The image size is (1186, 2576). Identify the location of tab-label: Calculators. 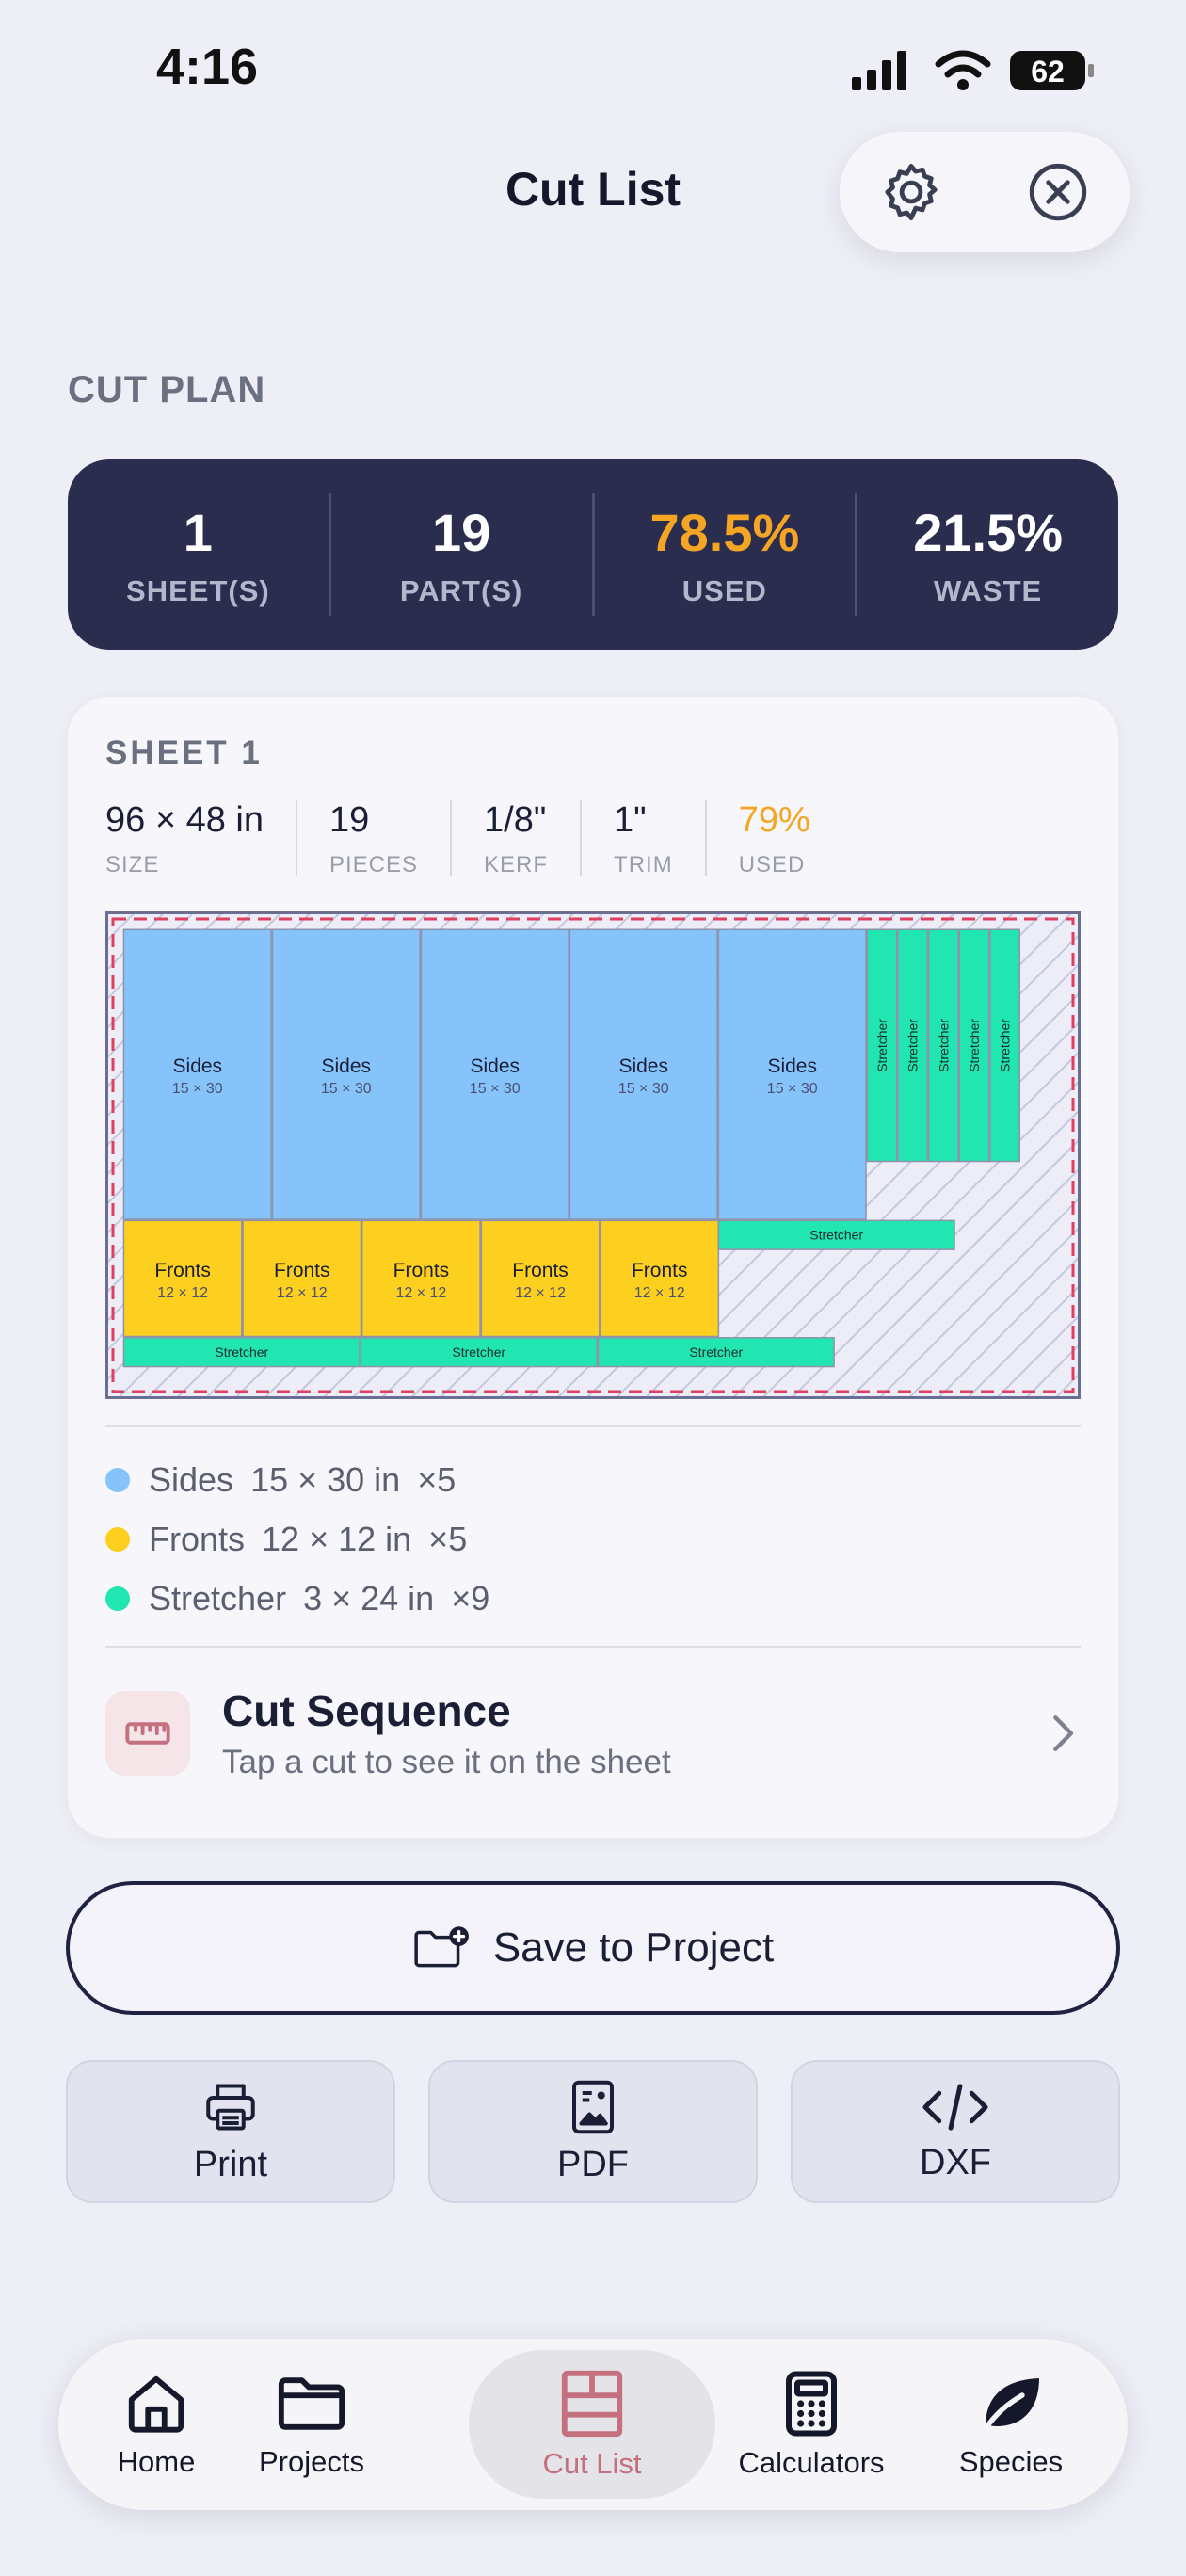
(811, 2462).